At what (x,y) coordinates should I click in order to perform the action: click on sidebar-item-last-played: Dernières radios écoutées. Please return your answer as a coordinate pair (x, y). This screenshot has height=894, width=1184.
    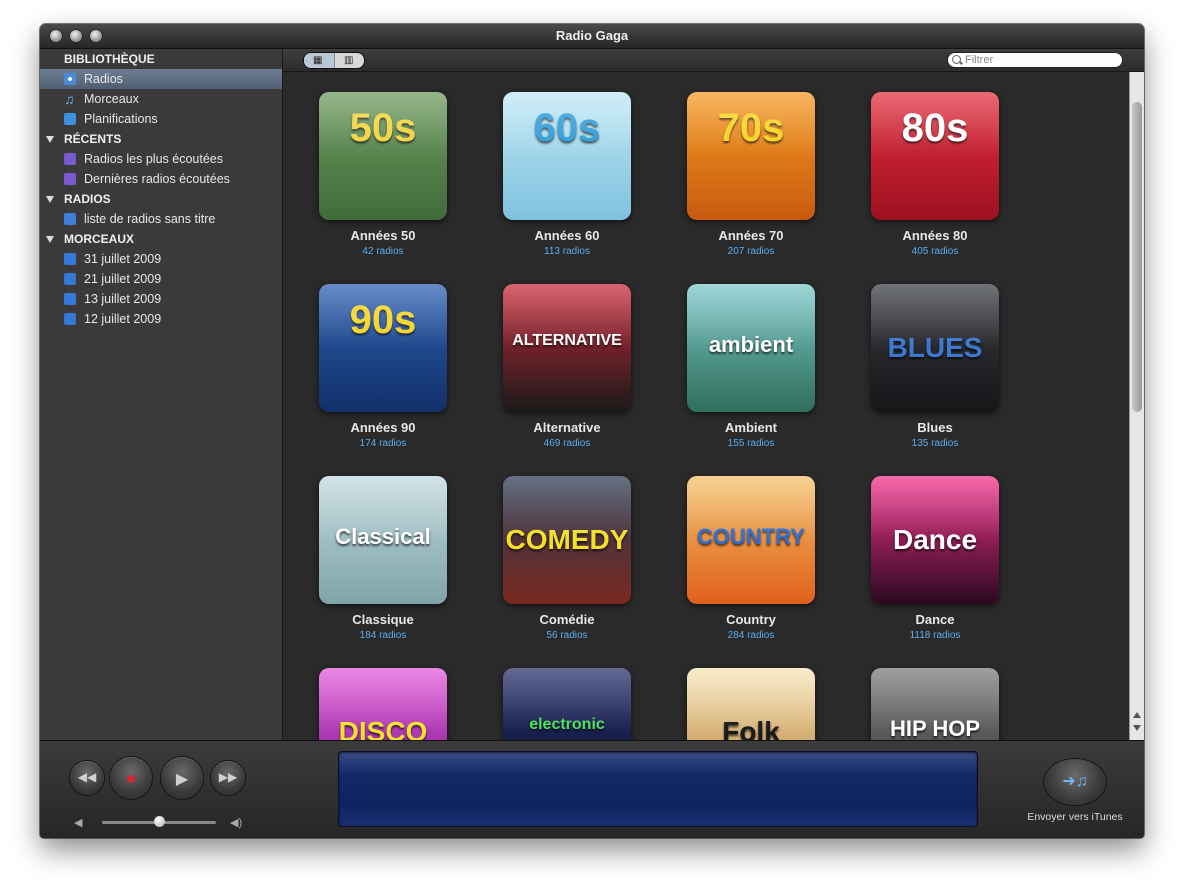
    Looking at the image, I should click on (161, 179).